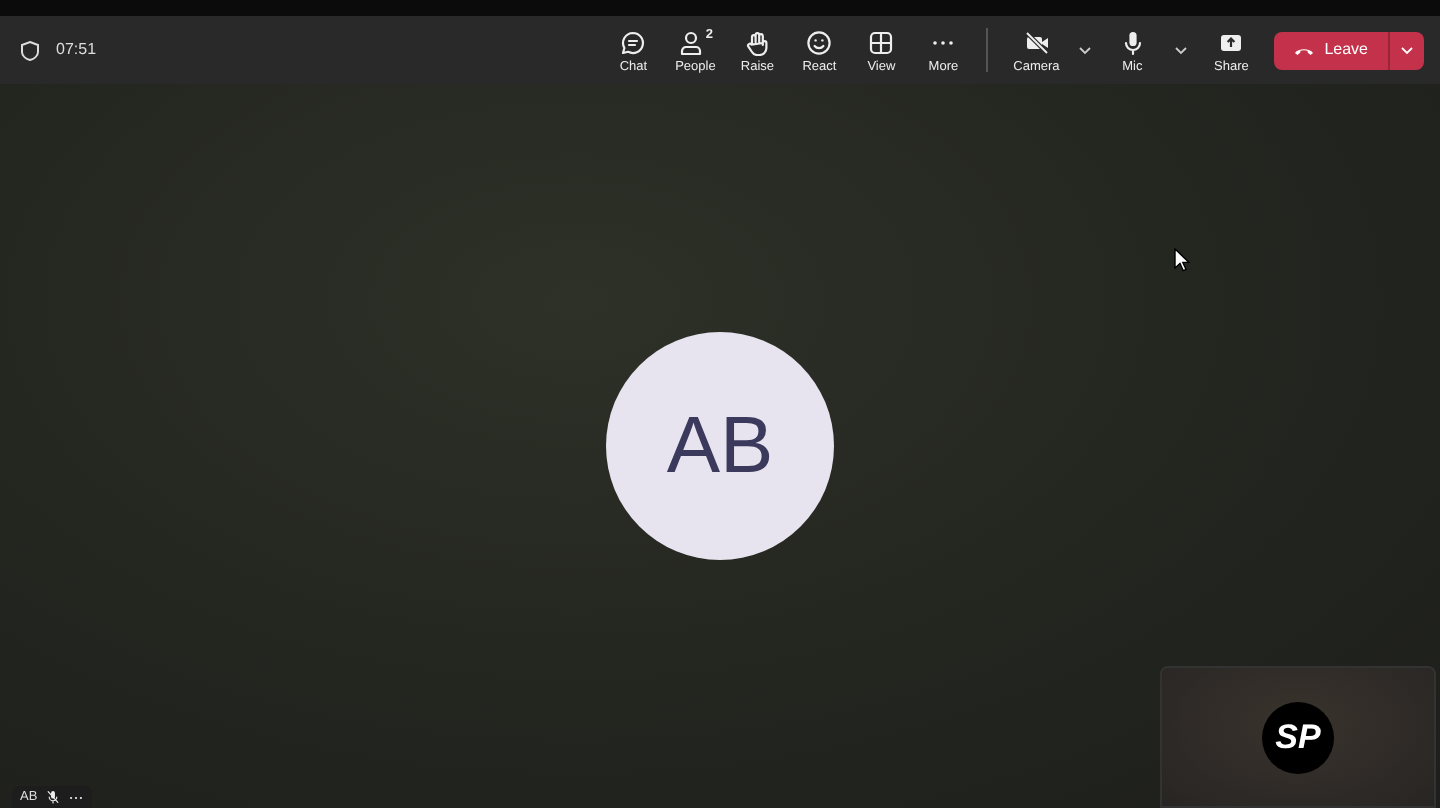 The image size is (1440, 808). Describe the element at coordinates (757, 42) in the screenshot. I see `hand-icon` at that location.